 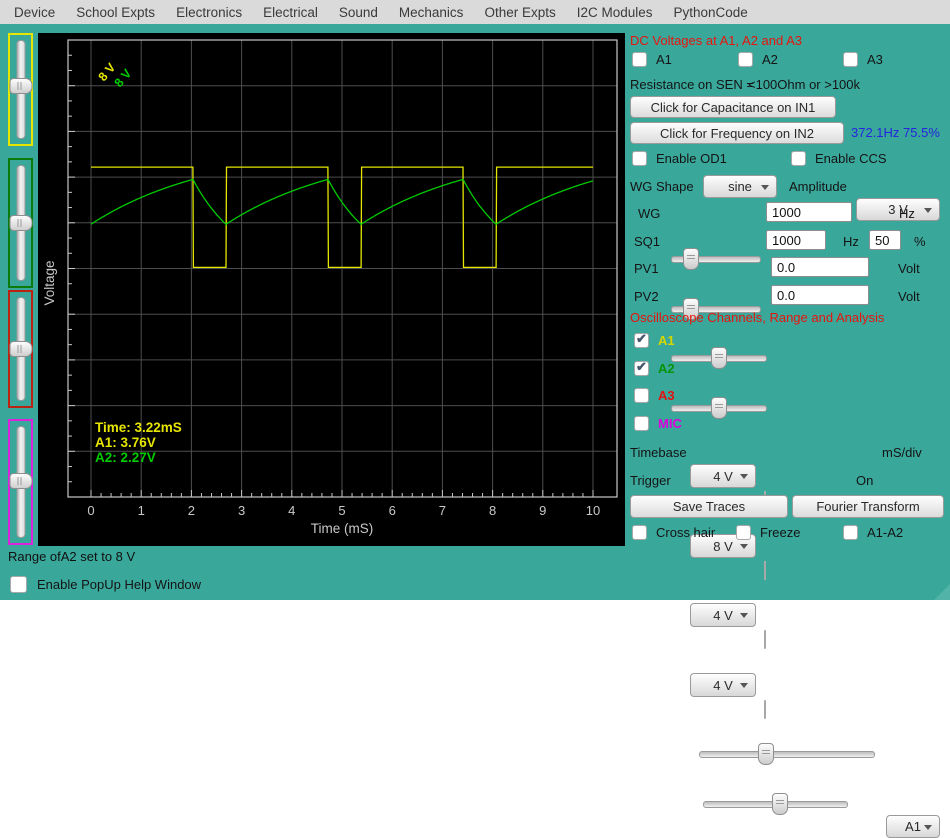 What do you see at coordinates (909, 268) in the screenshot?
I see `pv1-unit-label: Volt` at bounding box center [909, 268].